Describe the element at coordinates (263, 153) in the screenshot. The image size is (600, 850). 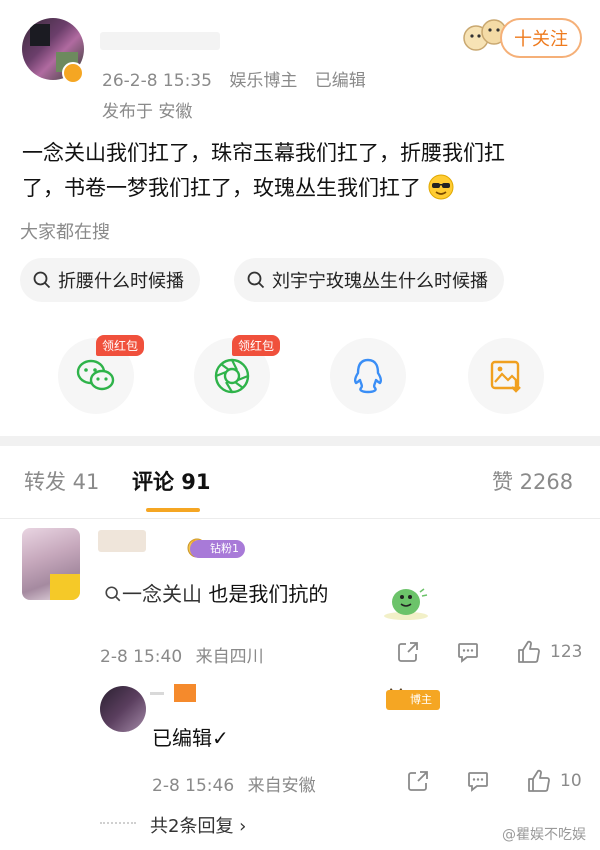
I see `post-text-line1: 一念关山我们扛了，珠帘玉幕我们扛了，折腰我们扛` at that location.